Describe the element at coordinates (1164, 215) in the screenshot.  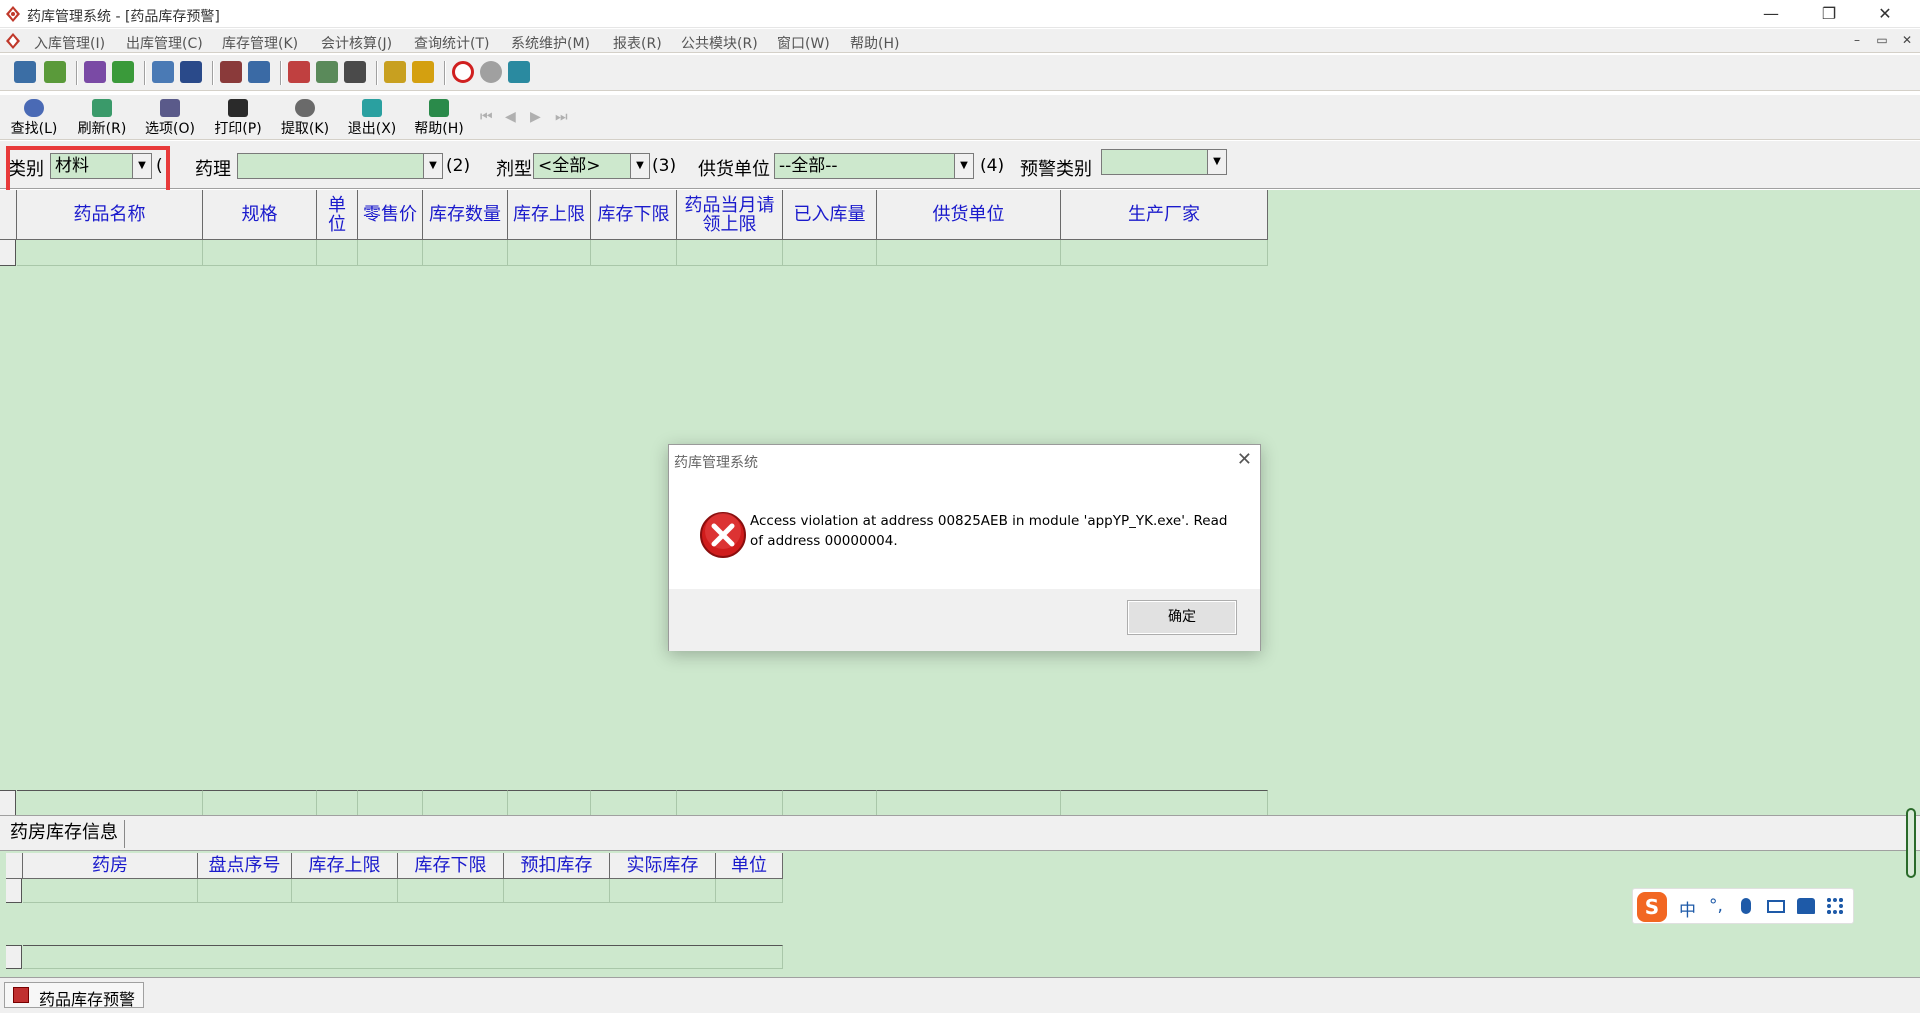
I see `column-header: 生产厂家` at that location.